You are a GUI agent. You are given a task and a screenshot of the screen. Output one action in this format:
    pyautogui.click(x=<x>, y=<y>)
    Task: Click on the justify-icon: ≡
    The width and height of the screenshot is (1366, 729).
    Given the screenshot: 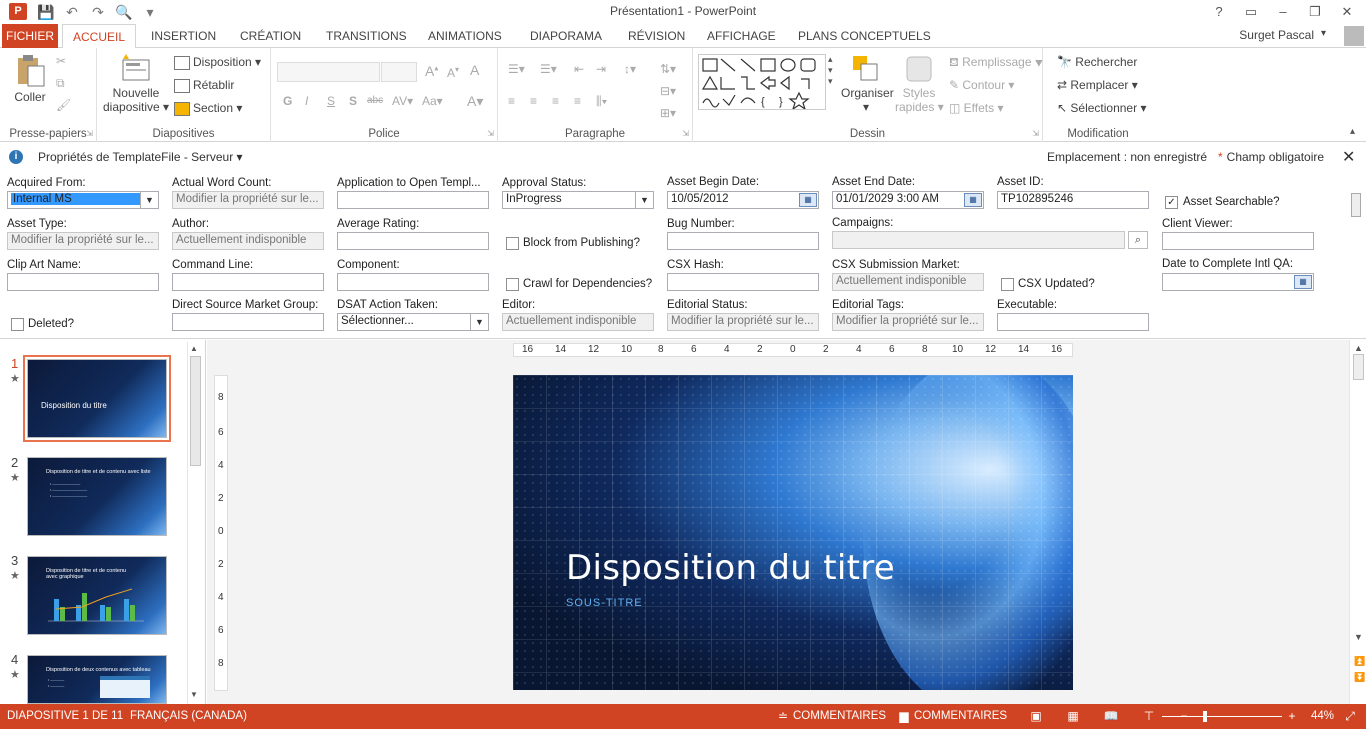 What is the action you would take?
    pyautogui.click(x=577, y=101)
    